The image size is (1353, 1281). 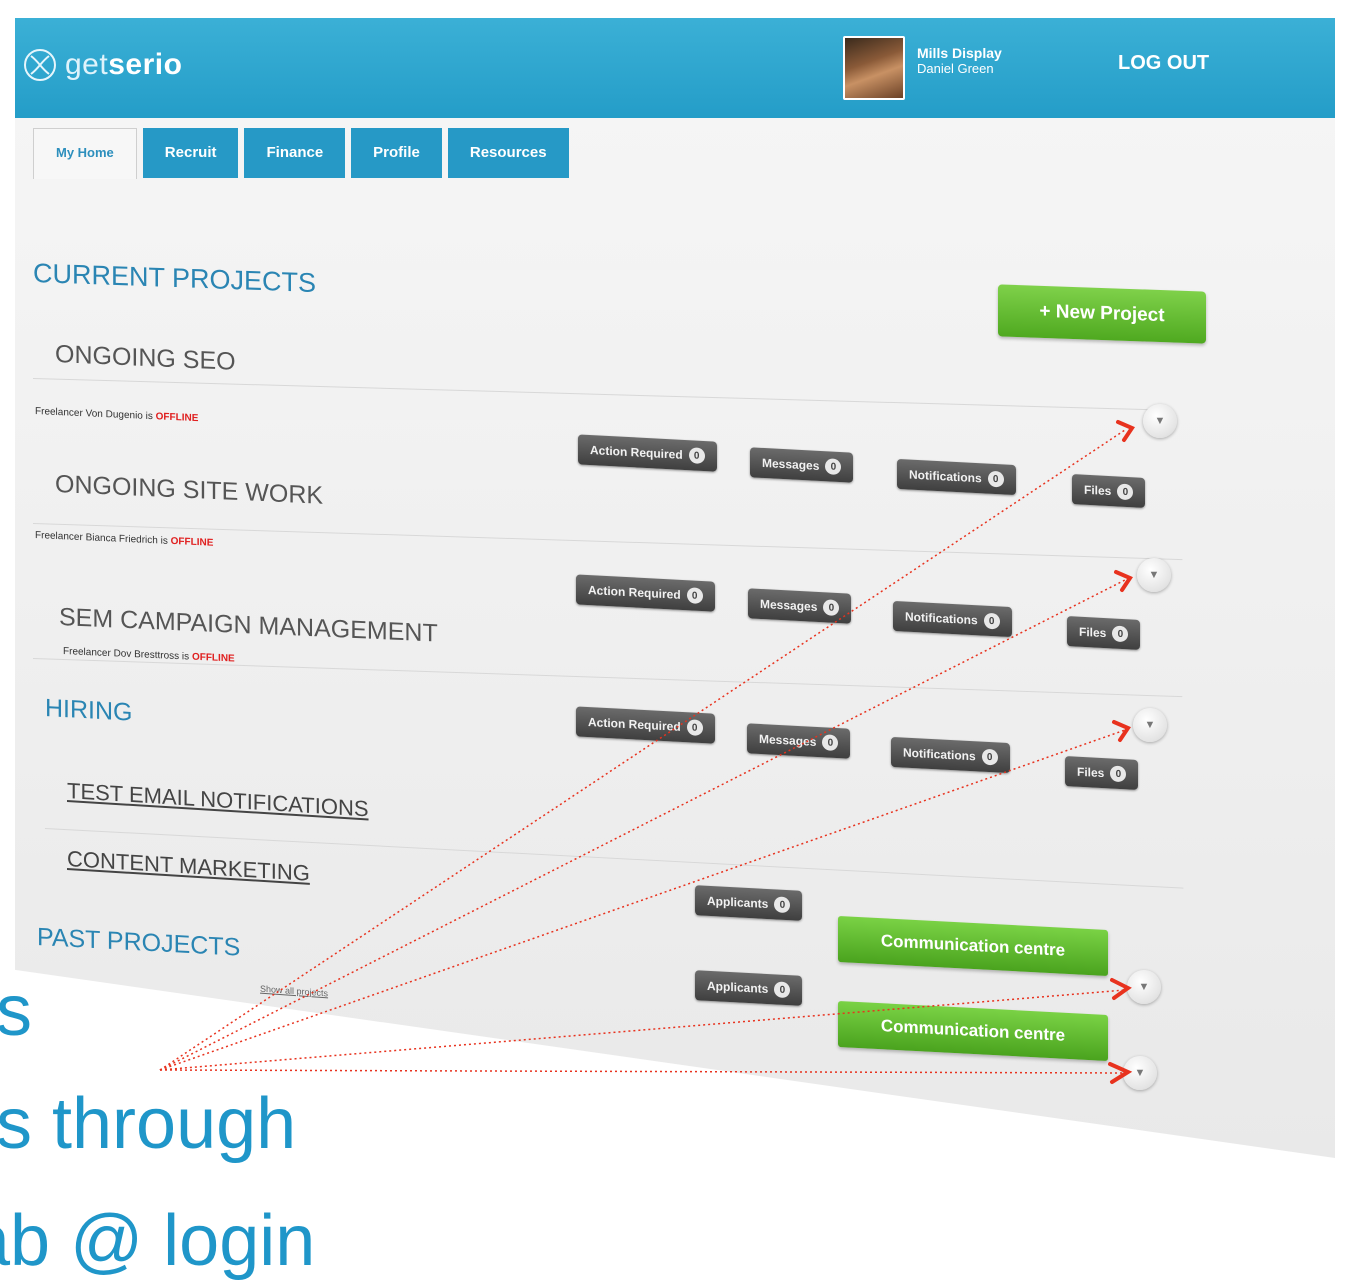 I want to click on show-all-projects-link: Show all projects, so click(x=294, y=991).